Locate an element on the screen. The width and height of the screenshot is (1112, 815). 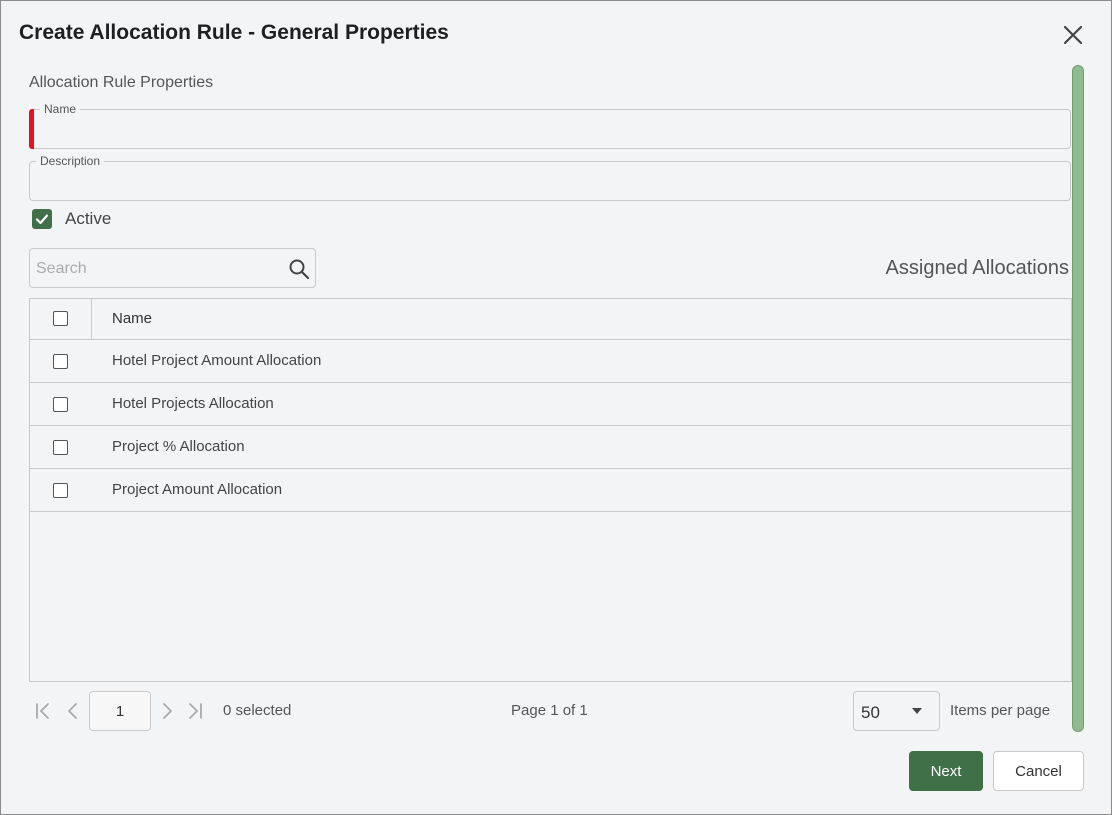
first-page-icon is located at coordinates (43, 711).